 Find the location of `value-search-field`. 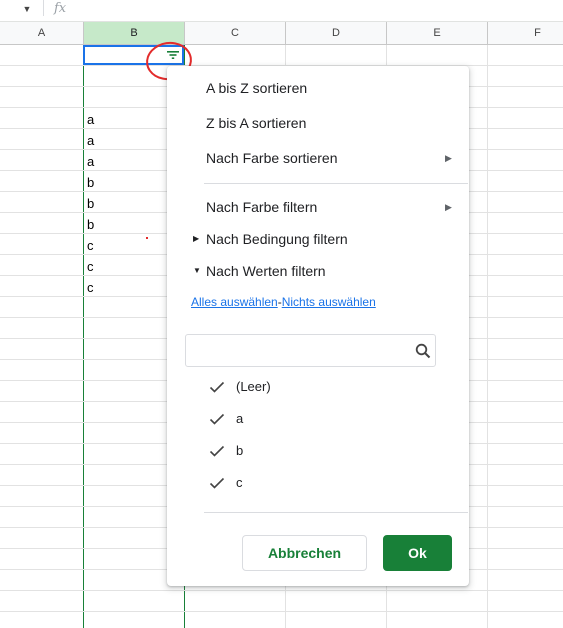

value-search-field is located at coordinates (310, 350).